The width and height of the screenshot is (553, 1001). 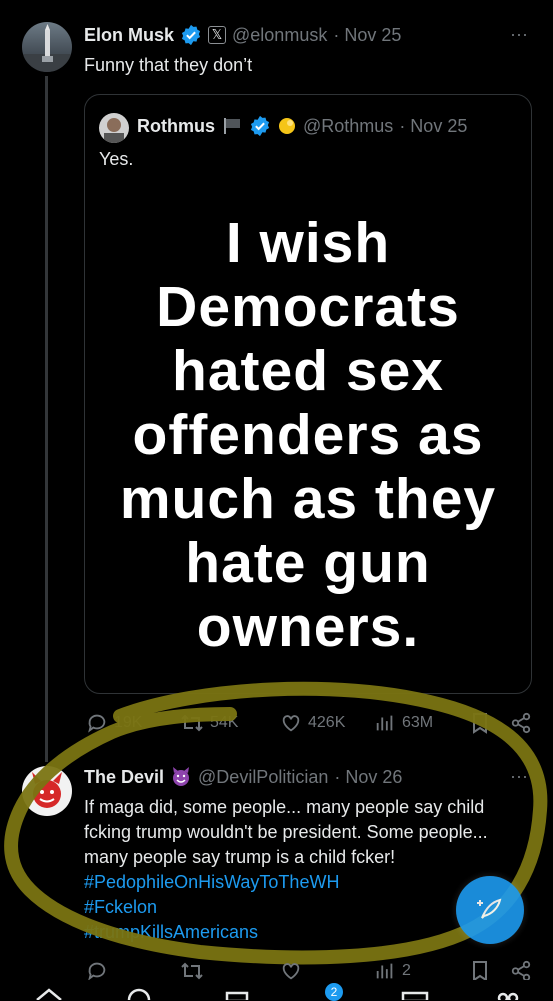 I want to click on more-options-icon: ···, so click(x=519, y=34).